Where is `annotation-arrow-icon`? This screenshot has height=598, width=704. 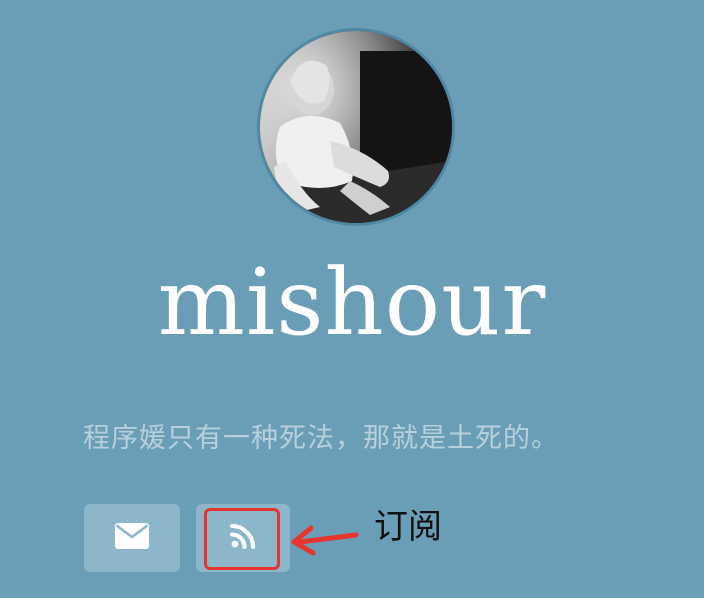 annotation-arrow-icon is located at coordinates (325, 540).